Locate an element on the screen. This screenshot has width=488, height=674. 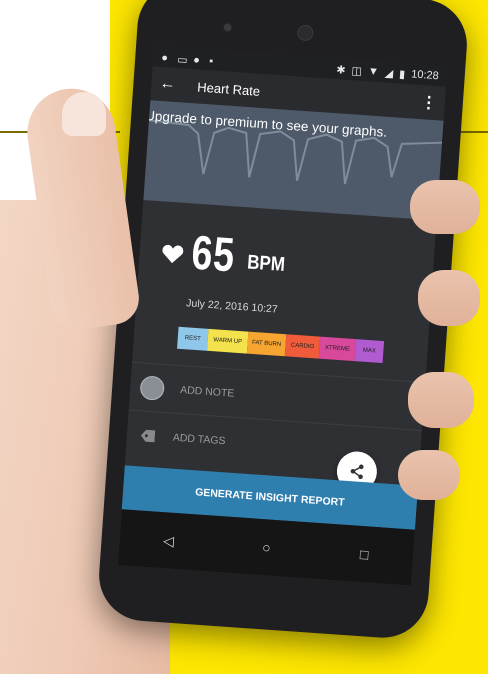
battery-icon: ▮ is located at coordinates (402, 74).